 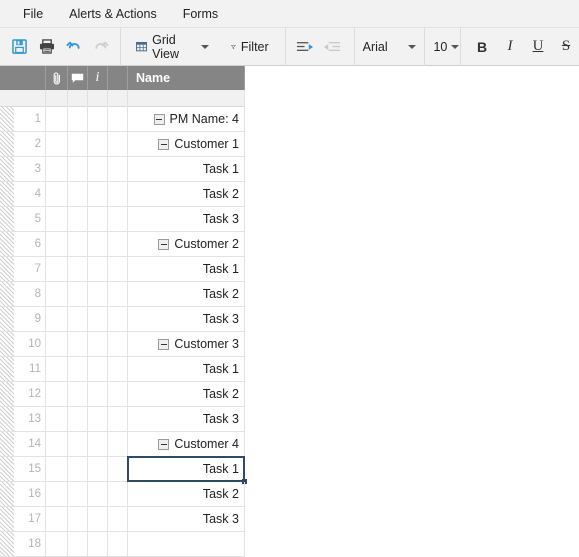 What do you see at coordinates (118, 78) in the screenshot?
I see `column-header-blank` at bounding box center [118, 78].